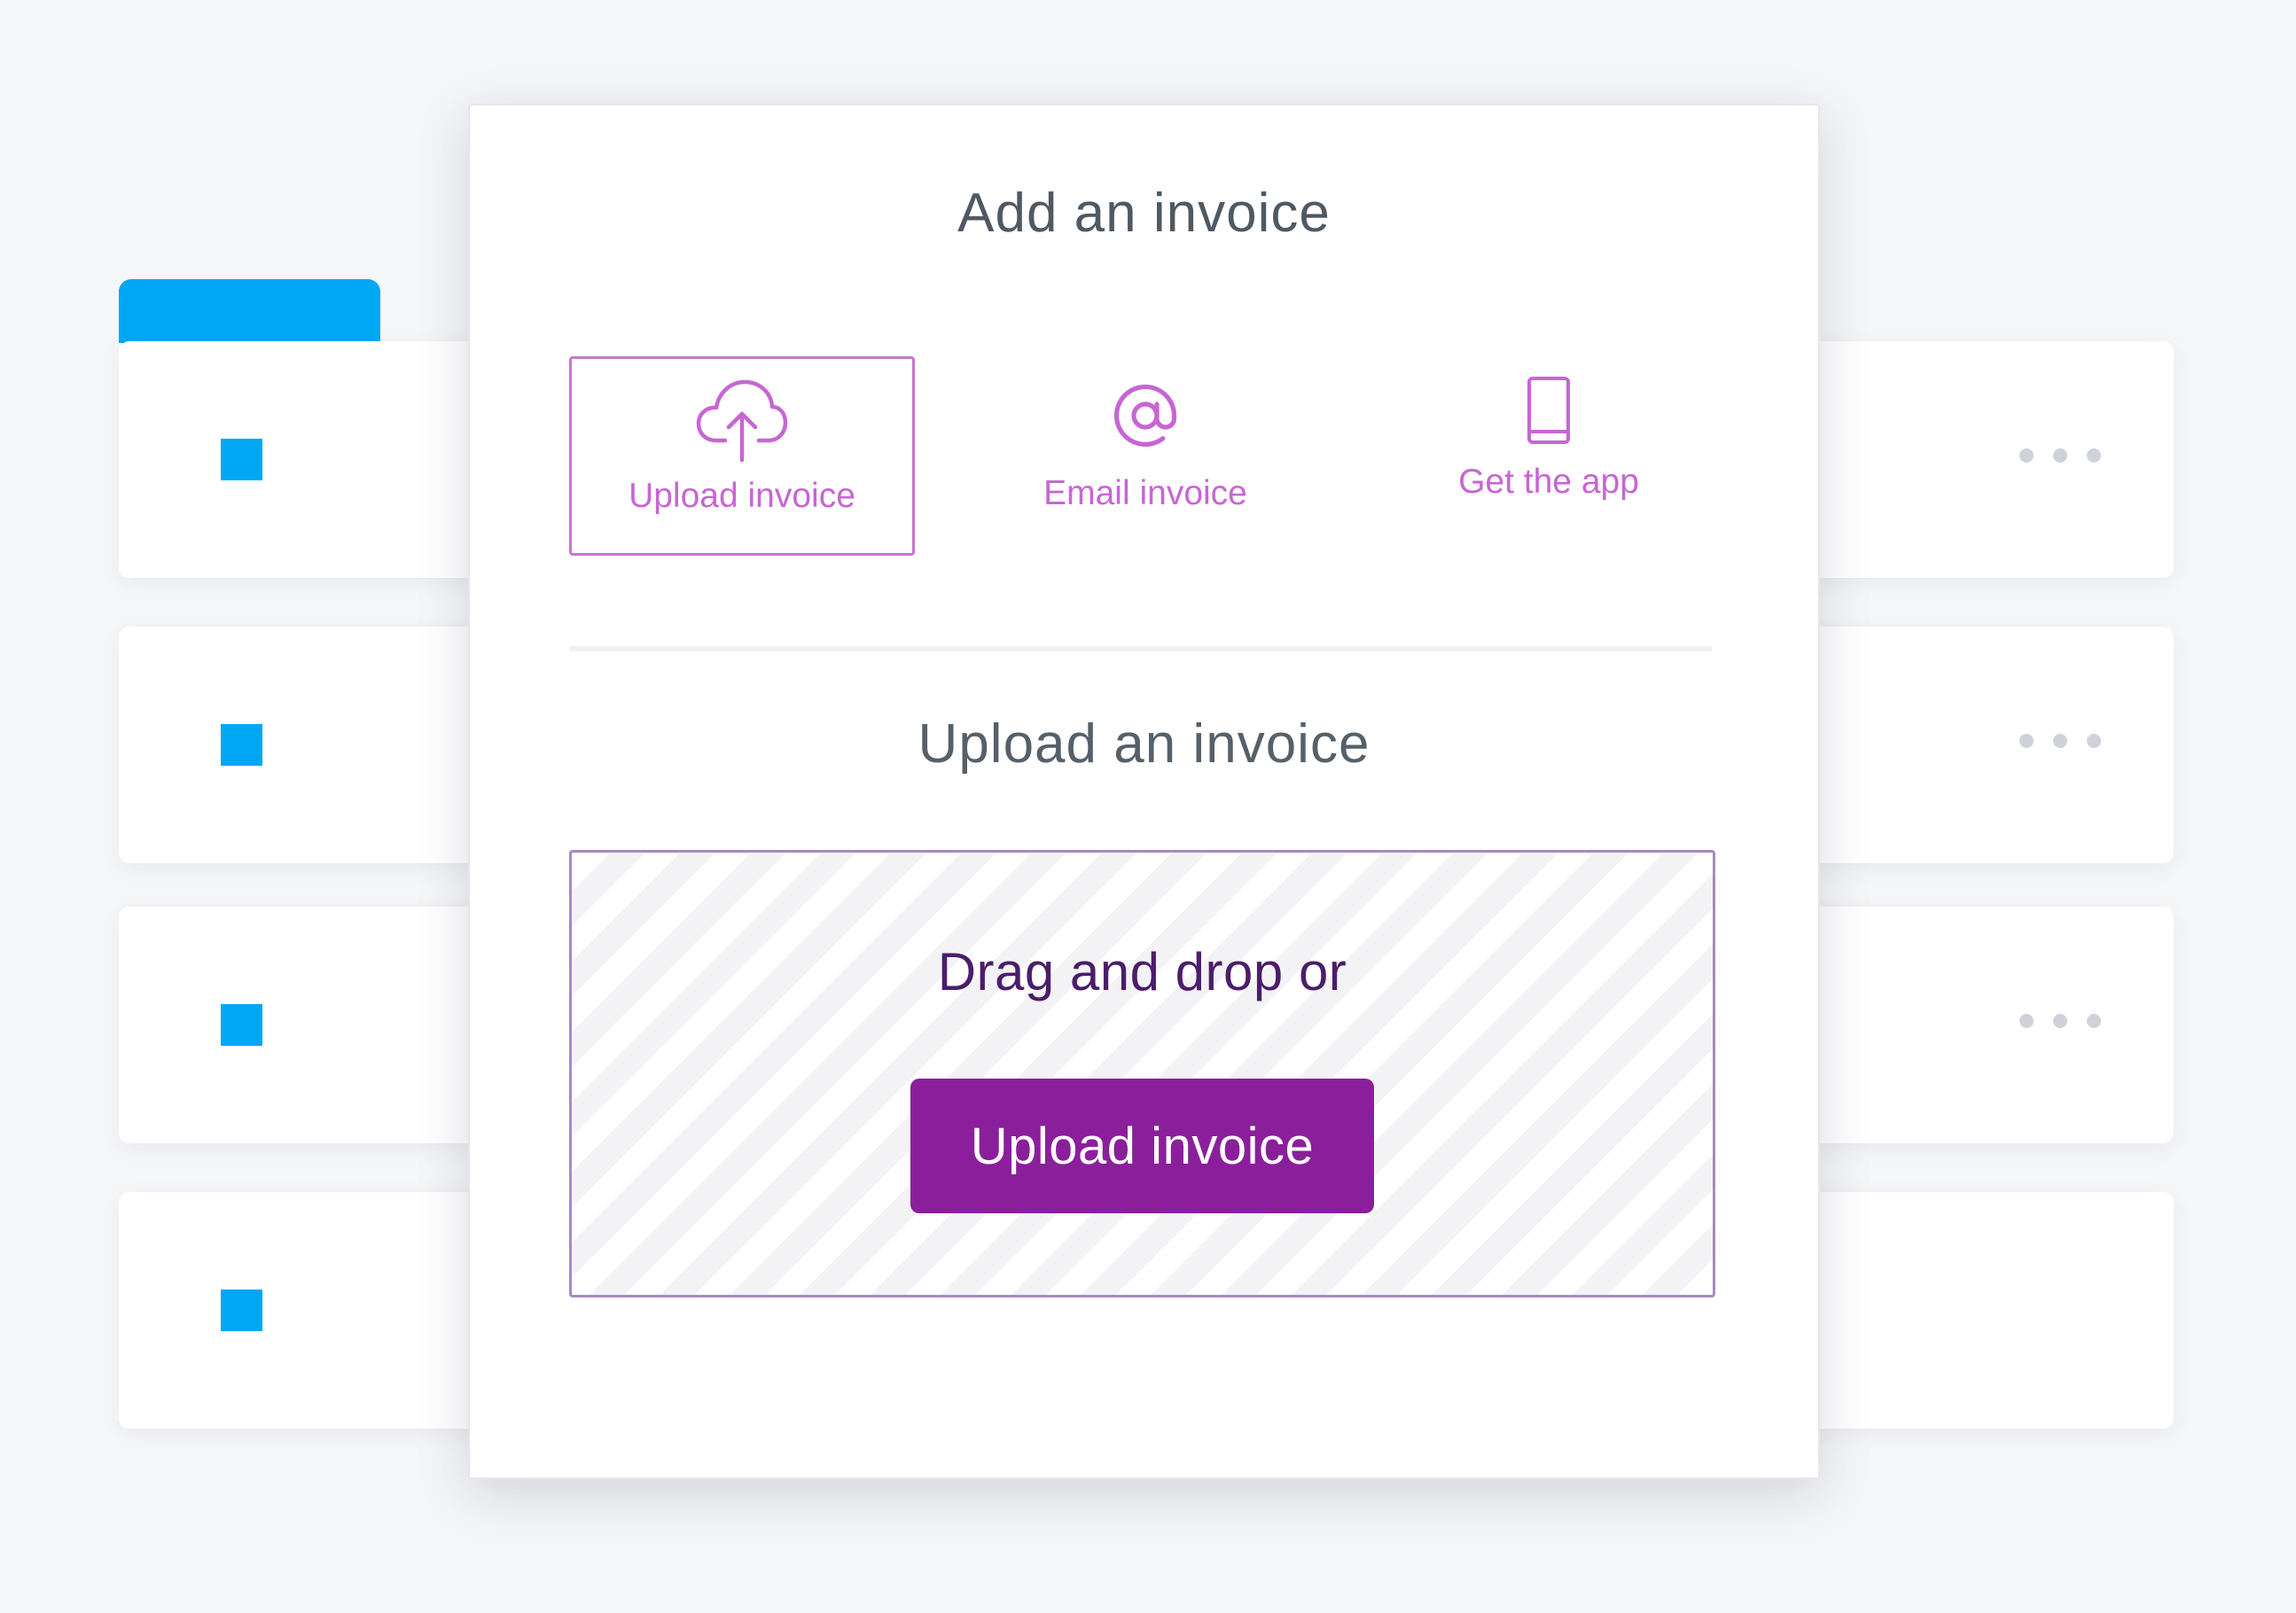 The width and height of the screenshot is (2296, 1613). I want to click on invoice-method-options: Upload invoice Email invoice Get the app, so click(1145, 456).